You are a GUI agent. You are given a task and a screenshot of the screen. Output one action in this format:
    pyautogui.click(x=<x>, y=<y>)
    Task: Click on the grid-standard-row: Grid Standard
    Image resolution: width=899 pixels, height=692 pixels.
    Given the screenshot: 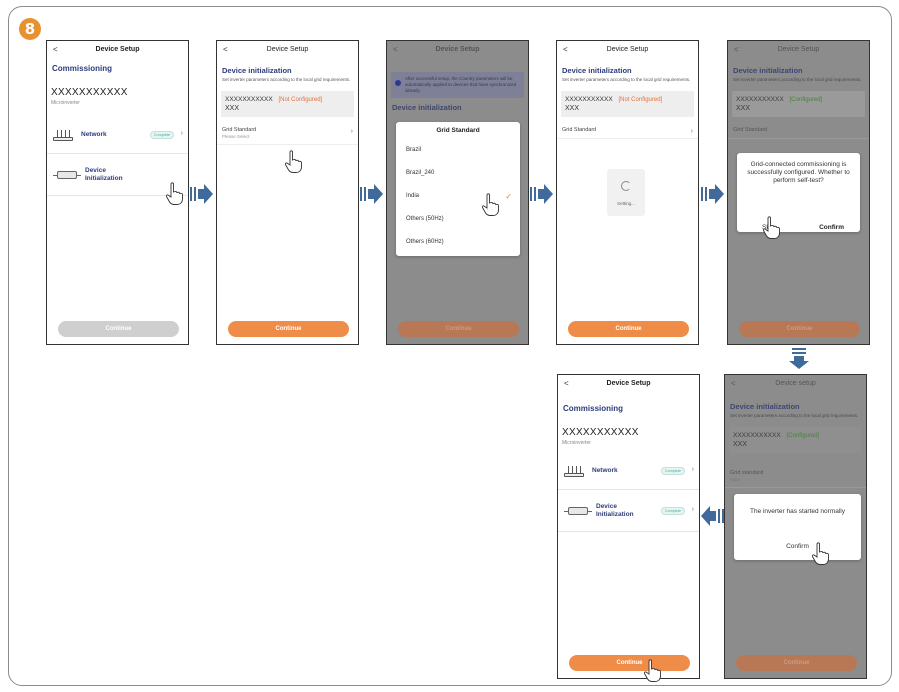 What is the action you would take?
    pyautogui.click(x=798, y=130)
    